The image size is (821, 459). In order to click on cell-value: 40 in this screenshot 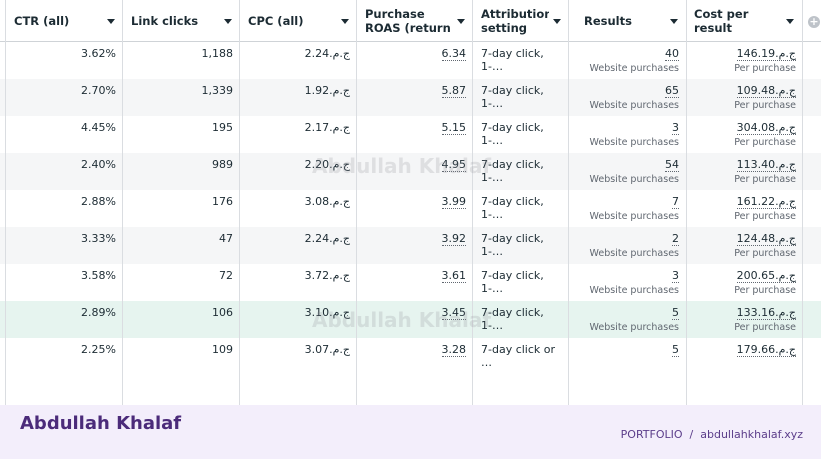, I will do `click(672, 54)`.